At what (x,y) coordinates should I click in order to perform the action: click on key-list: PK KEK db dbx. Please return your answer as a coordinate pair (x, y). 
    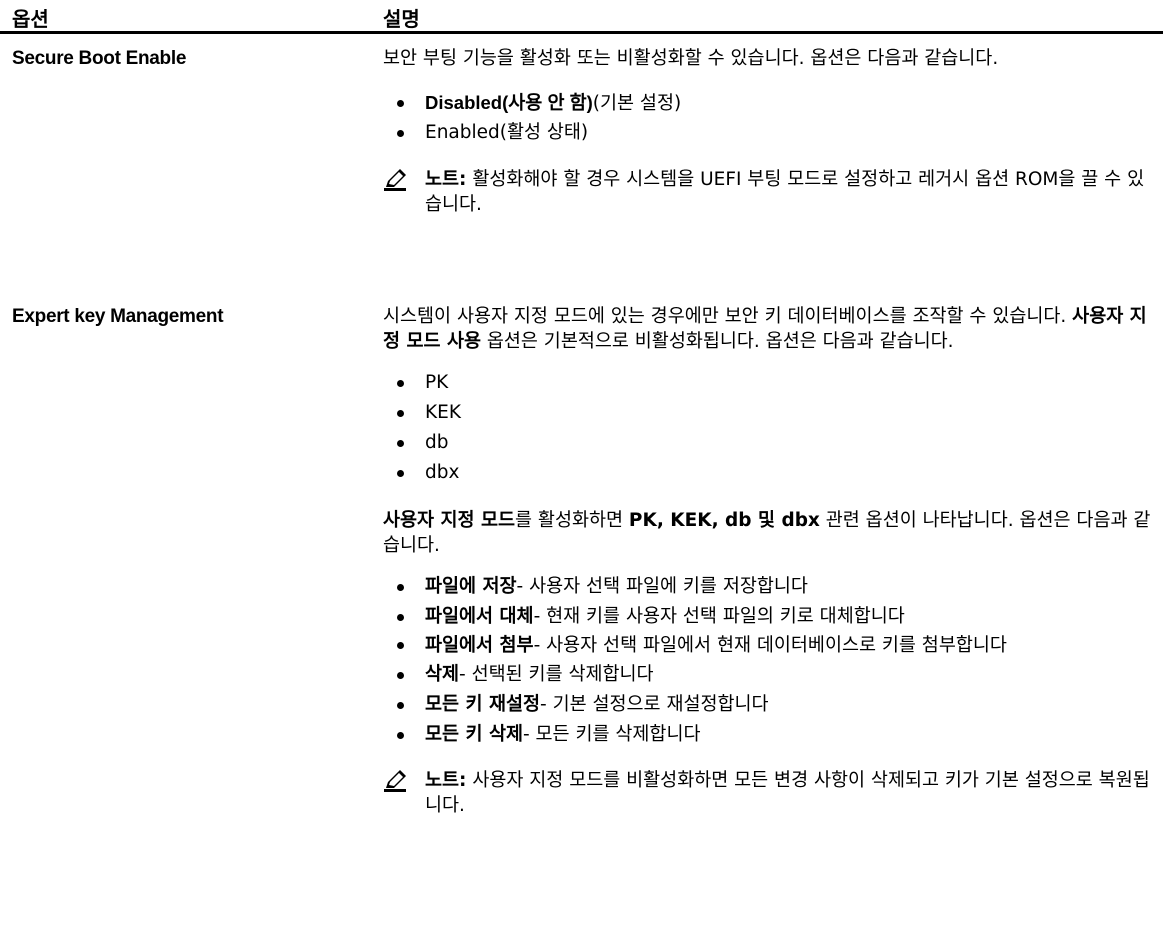
    Looking at the image, I should click on (768, 428).